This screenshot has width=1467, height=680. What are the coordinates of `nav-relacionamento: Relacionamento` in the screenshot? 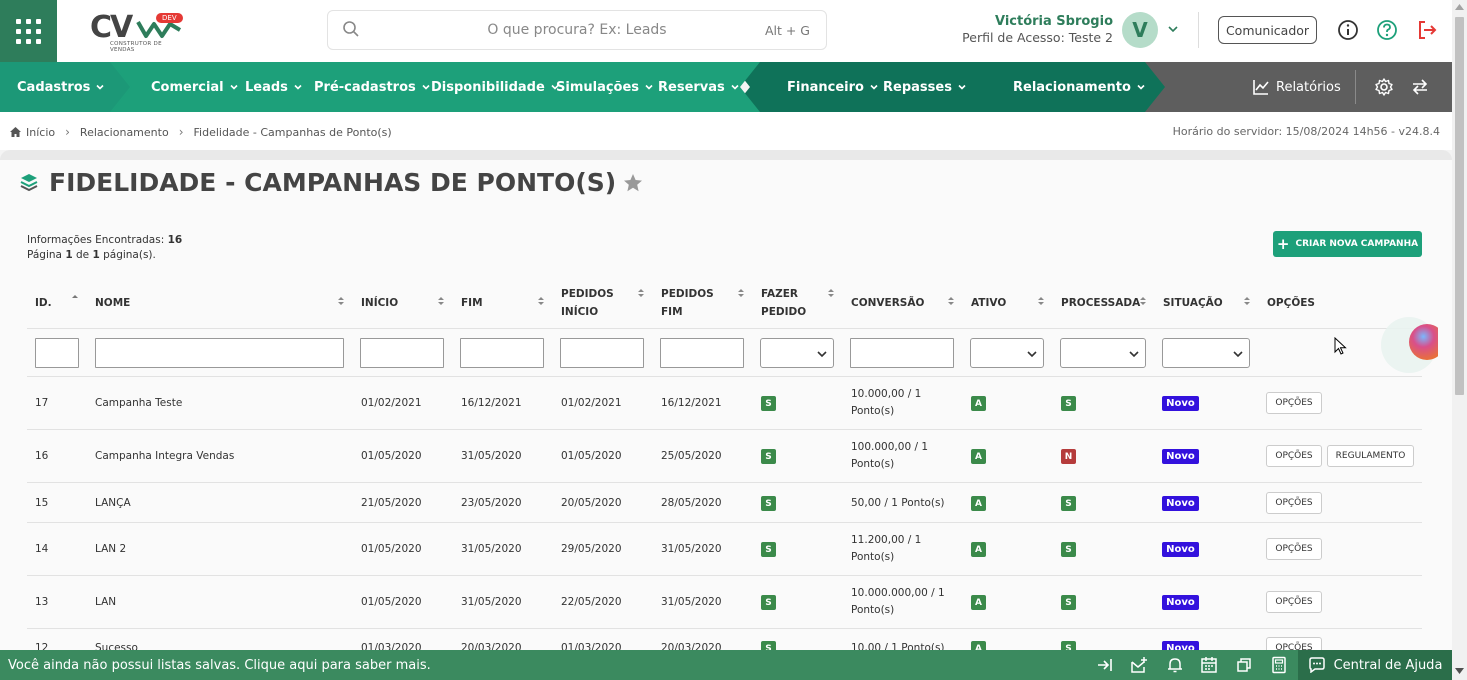 It's located at (1079, 87).